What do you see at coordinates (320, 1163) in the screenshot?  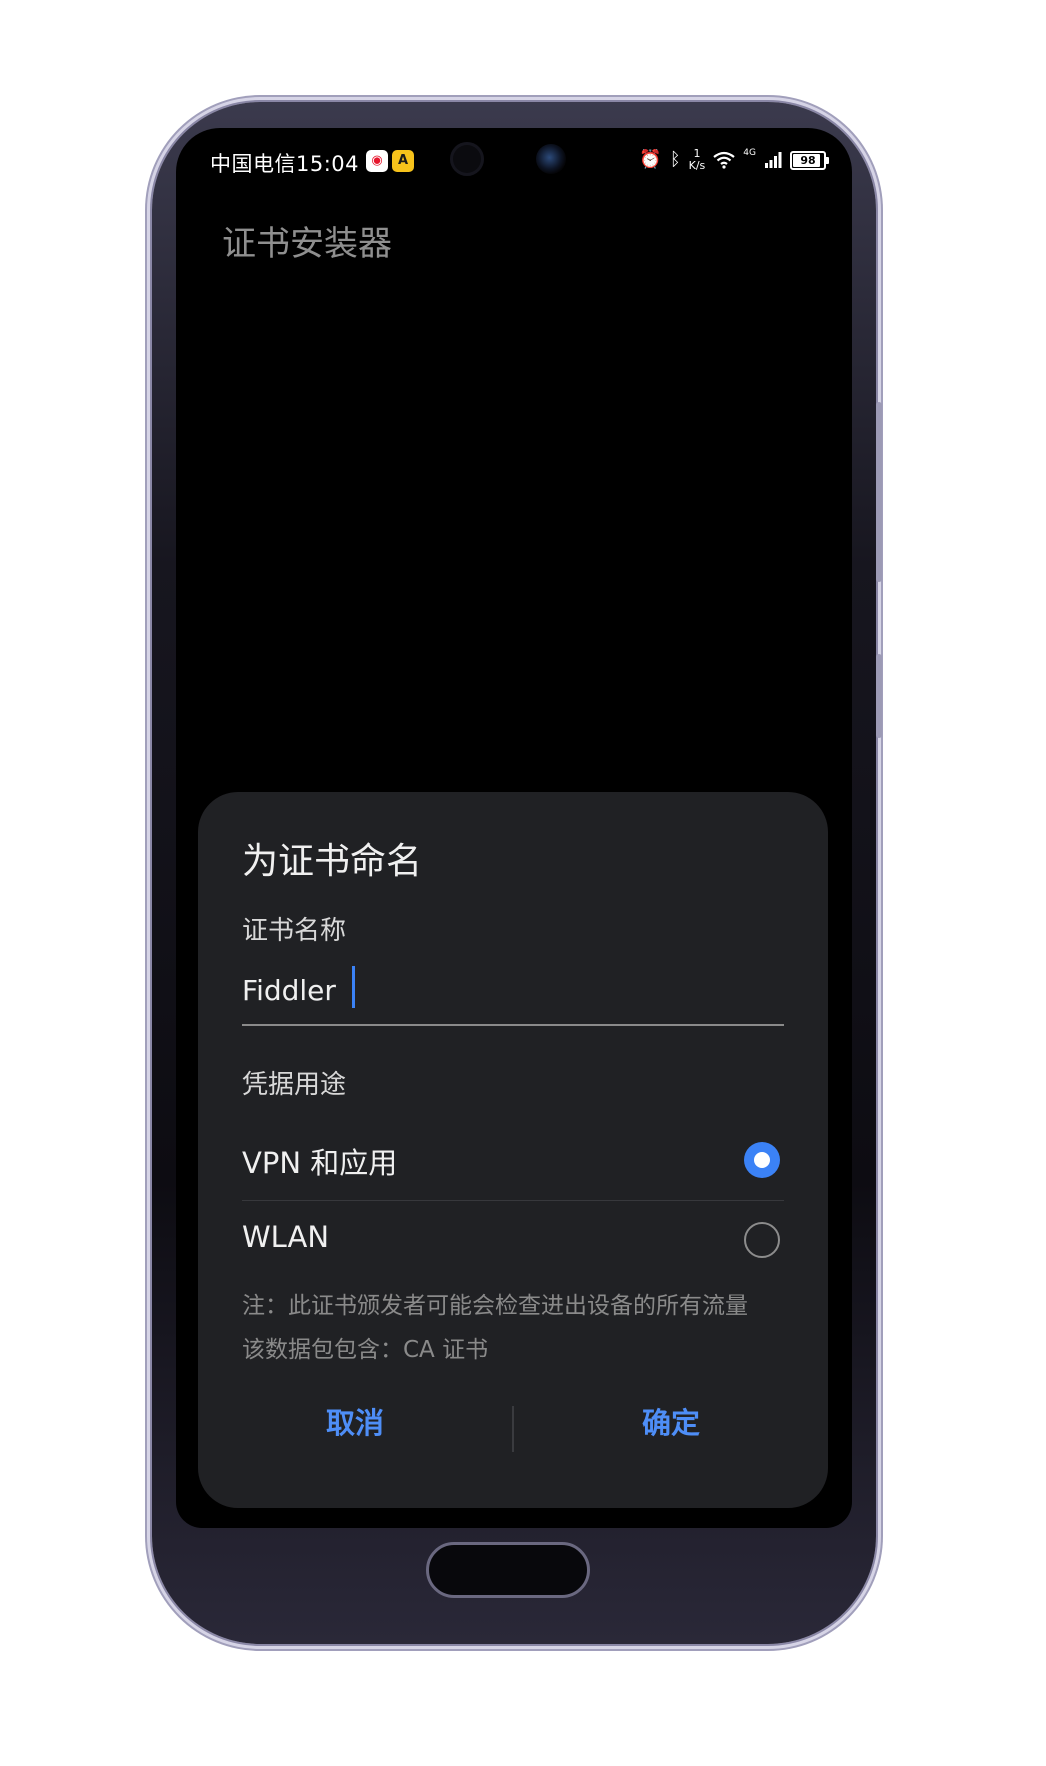 I see `option-vpn-label: VPN 和应用` at bounding box center [320, 1163].